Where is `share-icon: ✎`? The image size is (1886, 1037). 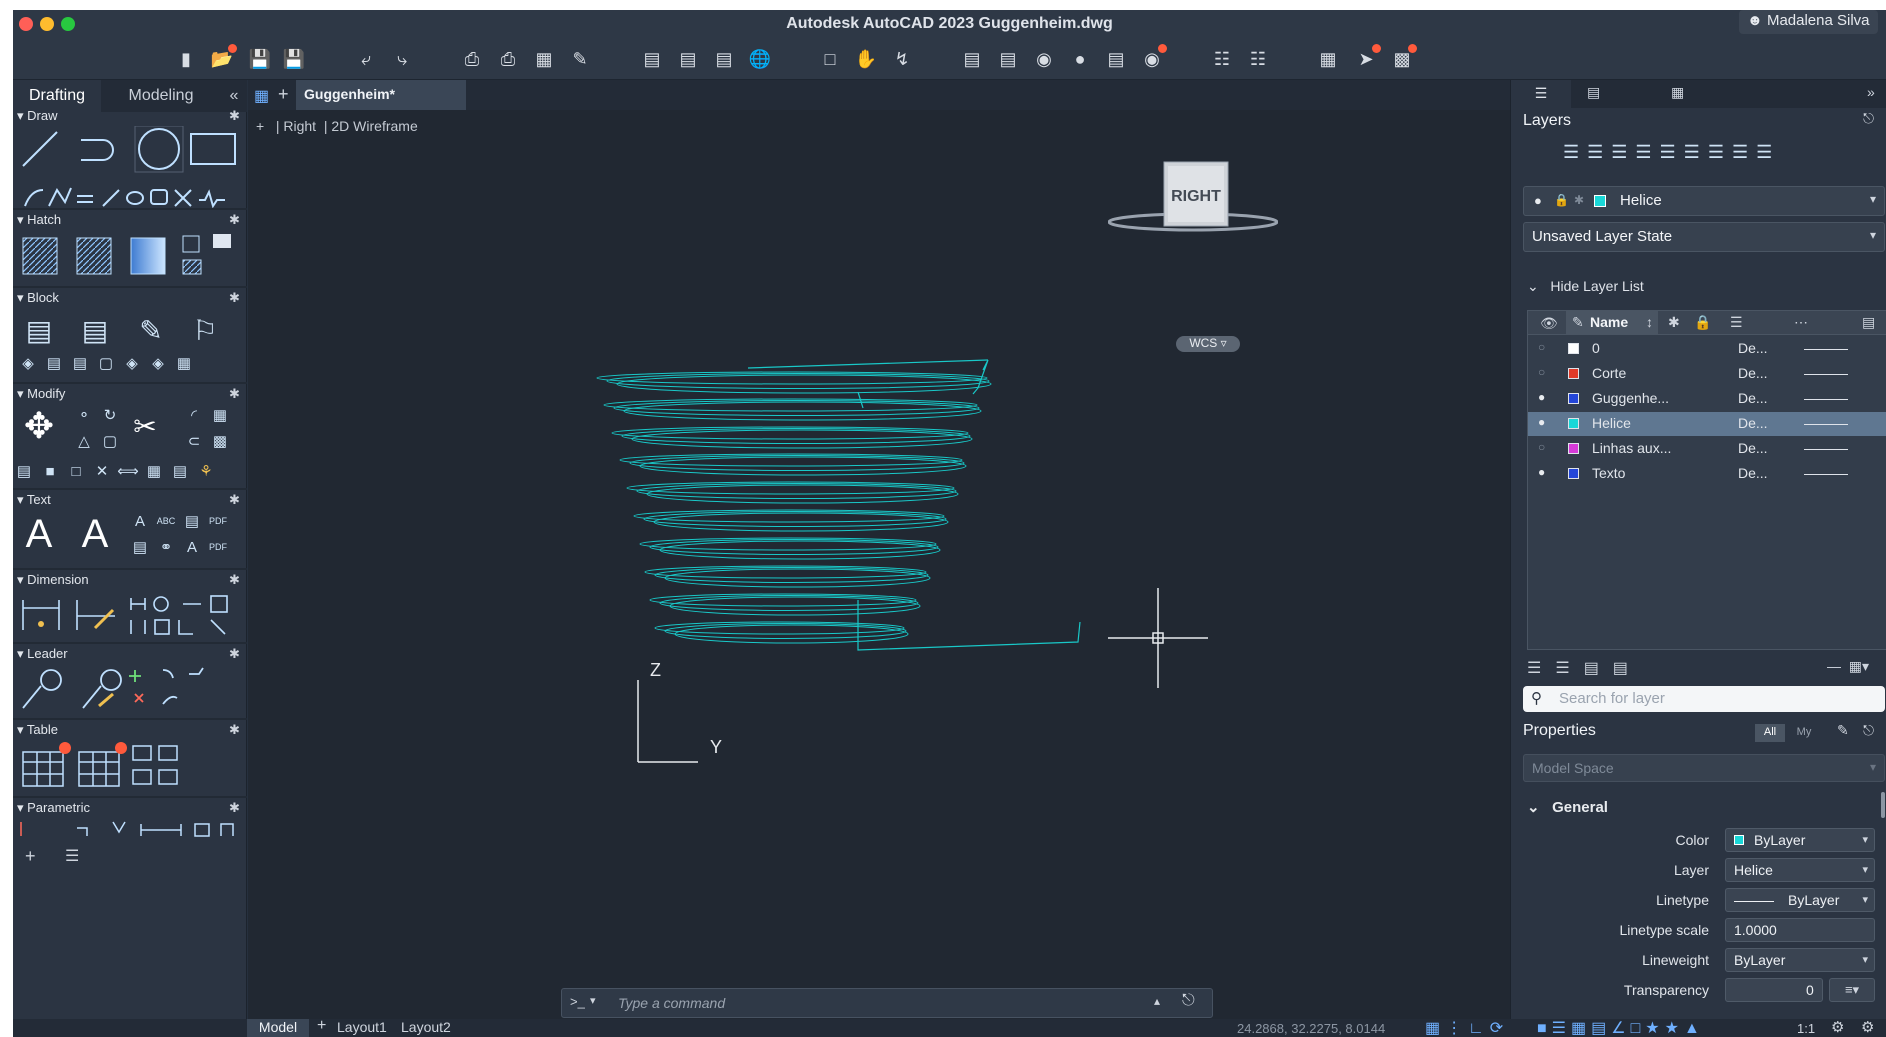 share-icon: ✎ is located at coordinates (580, 59).